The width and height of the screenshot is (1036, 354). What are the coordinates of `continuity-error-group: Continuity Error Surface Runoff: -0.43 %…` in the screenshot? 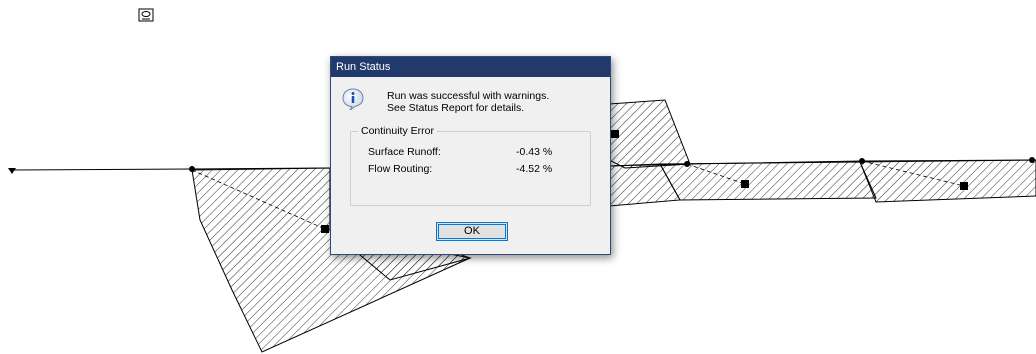 It's located at (470, 165).